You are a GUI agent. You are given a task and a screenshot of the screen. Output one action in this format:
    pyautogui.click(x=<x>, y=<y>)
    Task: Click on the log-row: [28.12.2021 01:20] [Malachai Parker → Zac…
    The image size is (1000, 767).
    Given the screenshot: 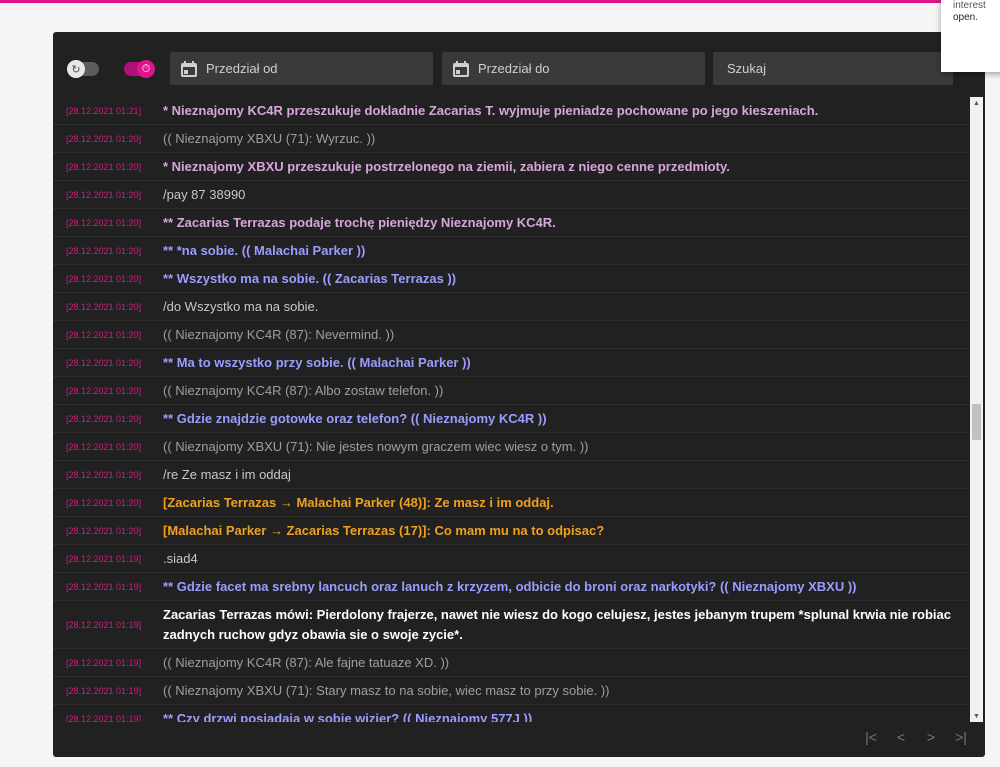 What is the action you would take?
    pyautogui.click(x=511, y=531)
    